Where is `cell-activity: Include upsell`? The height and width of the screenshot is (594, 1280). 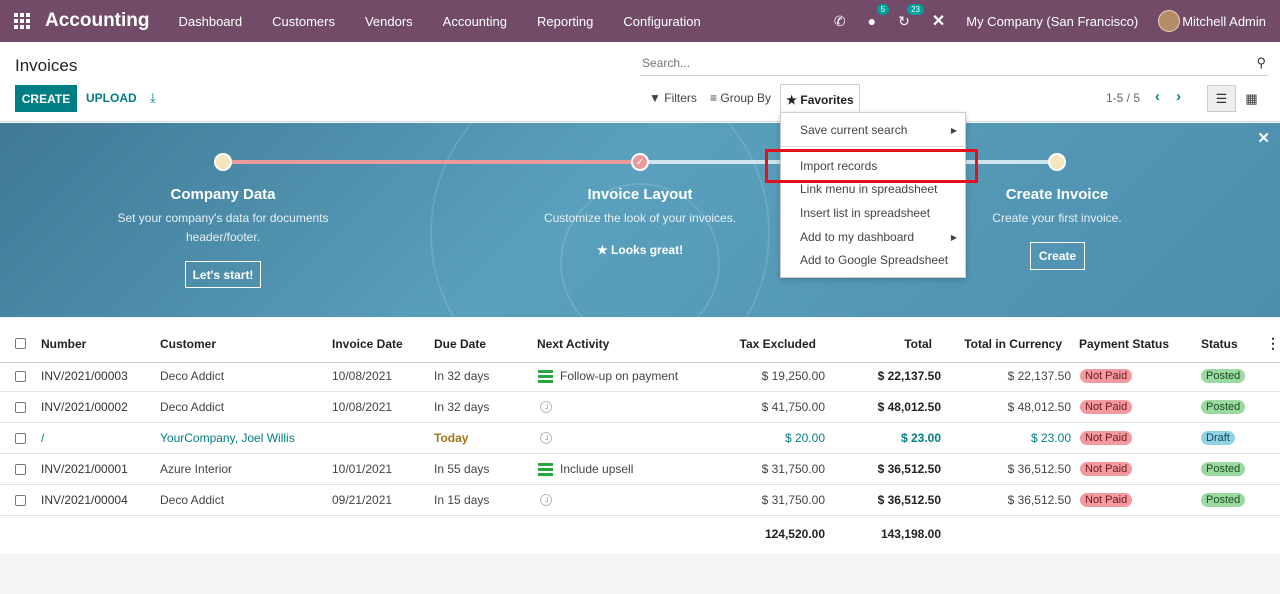 cell-activity: Include upsell is located at coordinates (585, 469).